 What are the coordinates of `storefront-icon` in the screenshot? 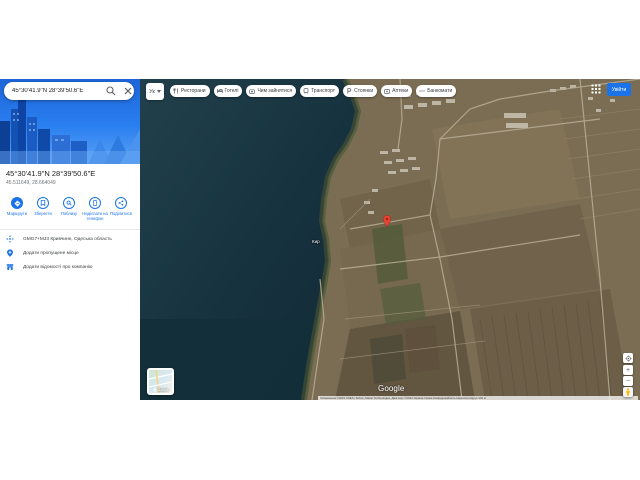 It's located at (10, 267).